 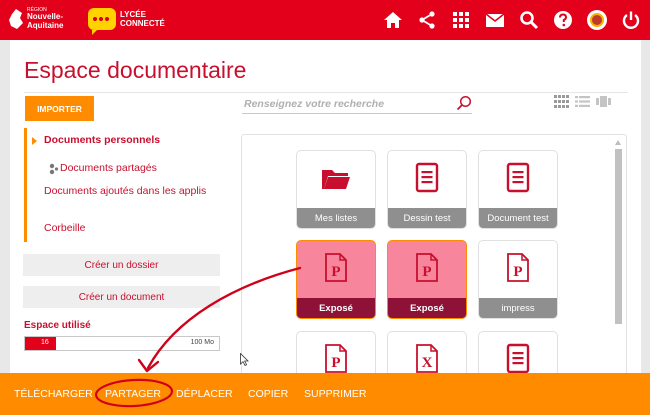 I want to click on share-button: PARTAGER, so click(x=133, y=394).